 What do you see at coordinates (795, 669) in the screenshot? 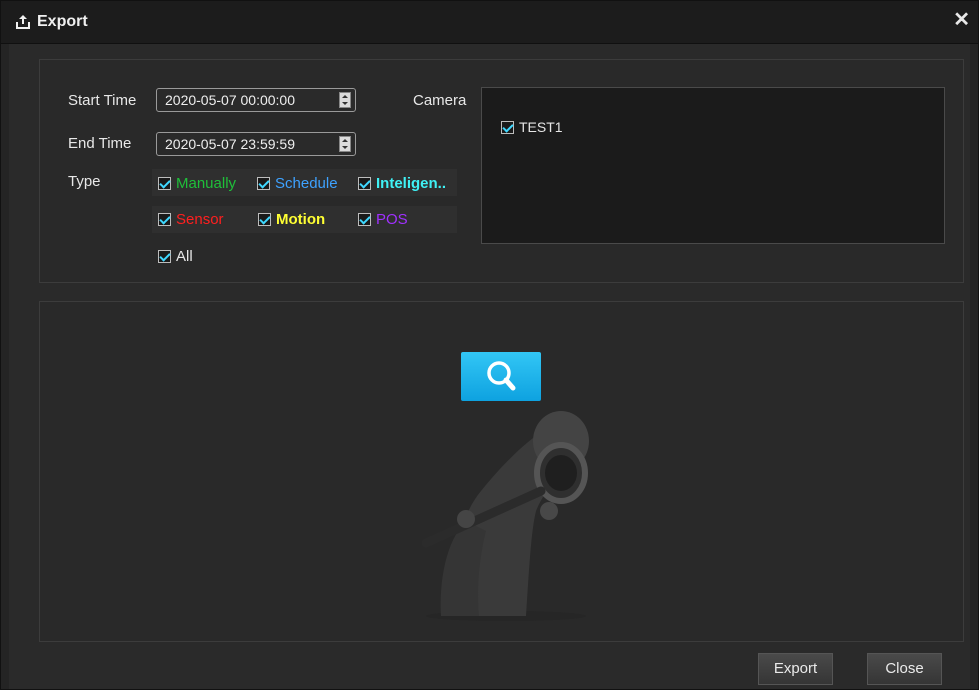
I see `export-button: Export` at bounding box center [795, 669].